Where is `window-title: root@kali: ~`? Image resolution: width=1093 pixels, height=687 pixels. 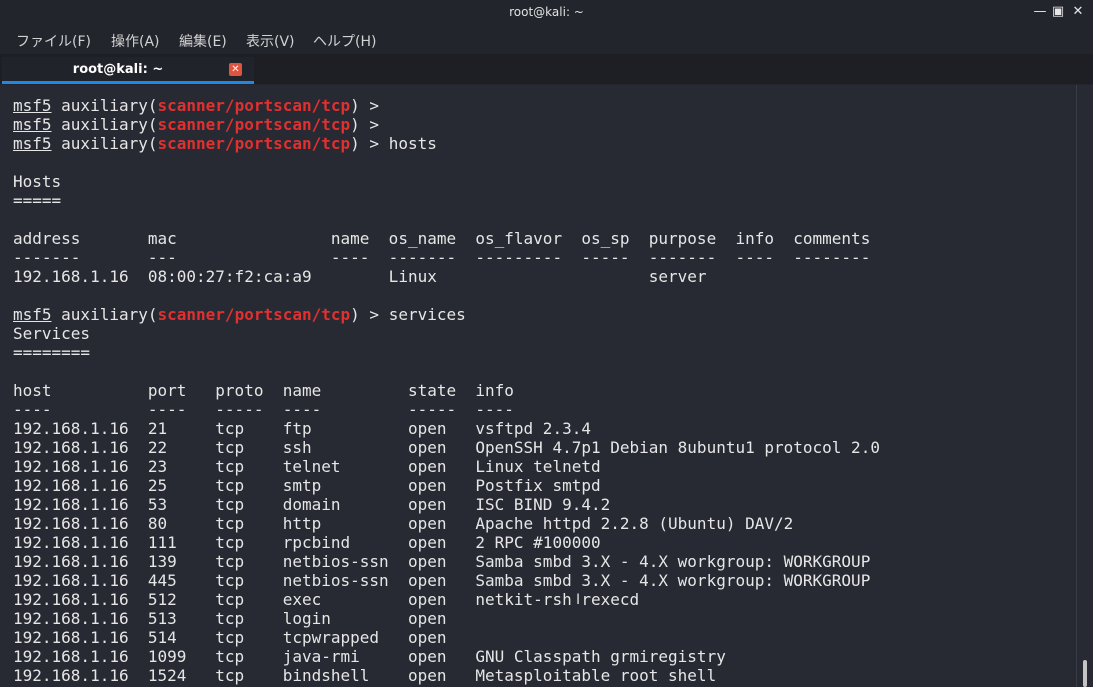
window-title: root@kali: ~ is located at coordinates (546, 12).